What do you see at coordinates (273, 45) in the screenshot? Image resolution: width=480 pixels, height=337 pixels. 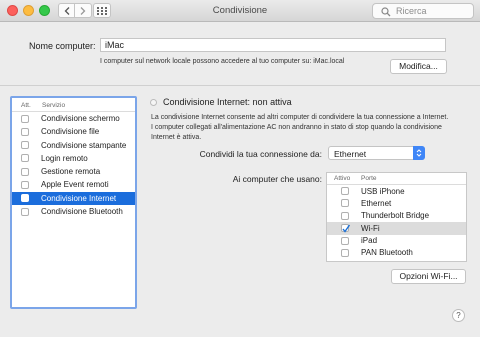 I see `computer-name-input: iMac` at bounding box center [273, 45].